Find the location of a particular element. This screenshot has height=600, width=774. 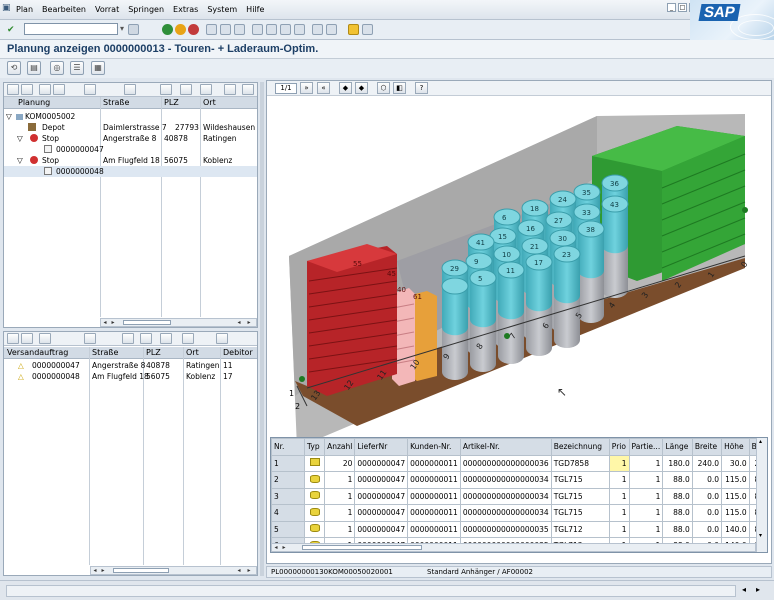

exit-icon is located at coordinates (180, 29).